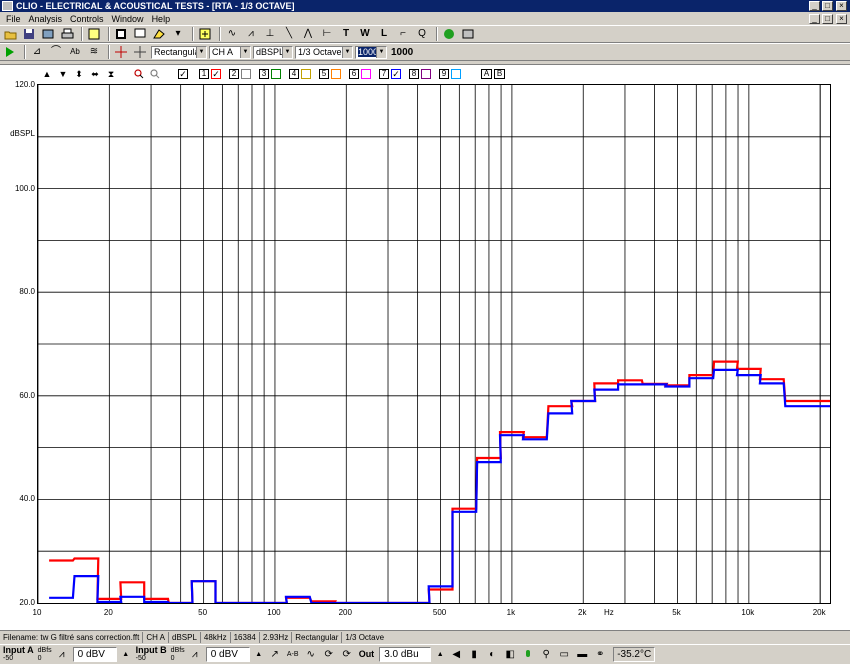  What do you see at coordinates (440, 655) in the screenshot?
I see `output-spin-icon: ▲` at bounding box center [440, 655].